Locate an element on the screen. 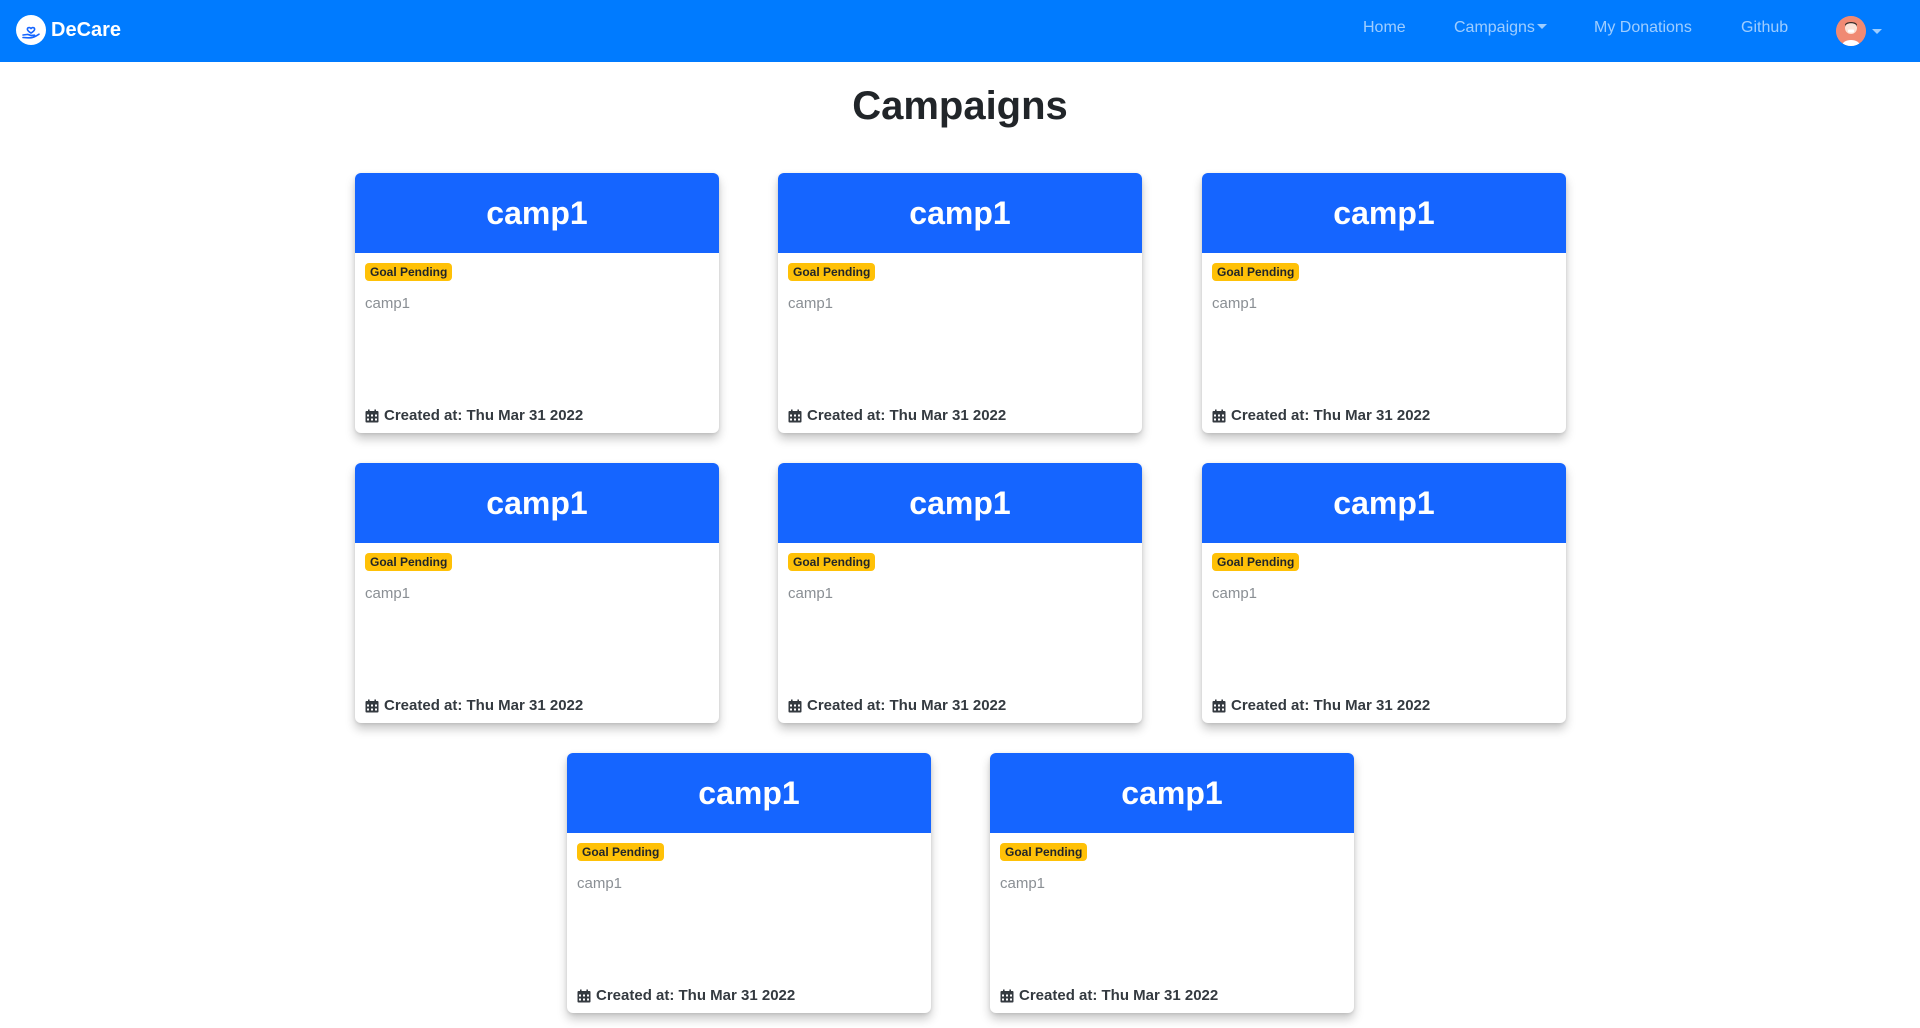  nav-github: Github is located at coordinates (1764, 28).